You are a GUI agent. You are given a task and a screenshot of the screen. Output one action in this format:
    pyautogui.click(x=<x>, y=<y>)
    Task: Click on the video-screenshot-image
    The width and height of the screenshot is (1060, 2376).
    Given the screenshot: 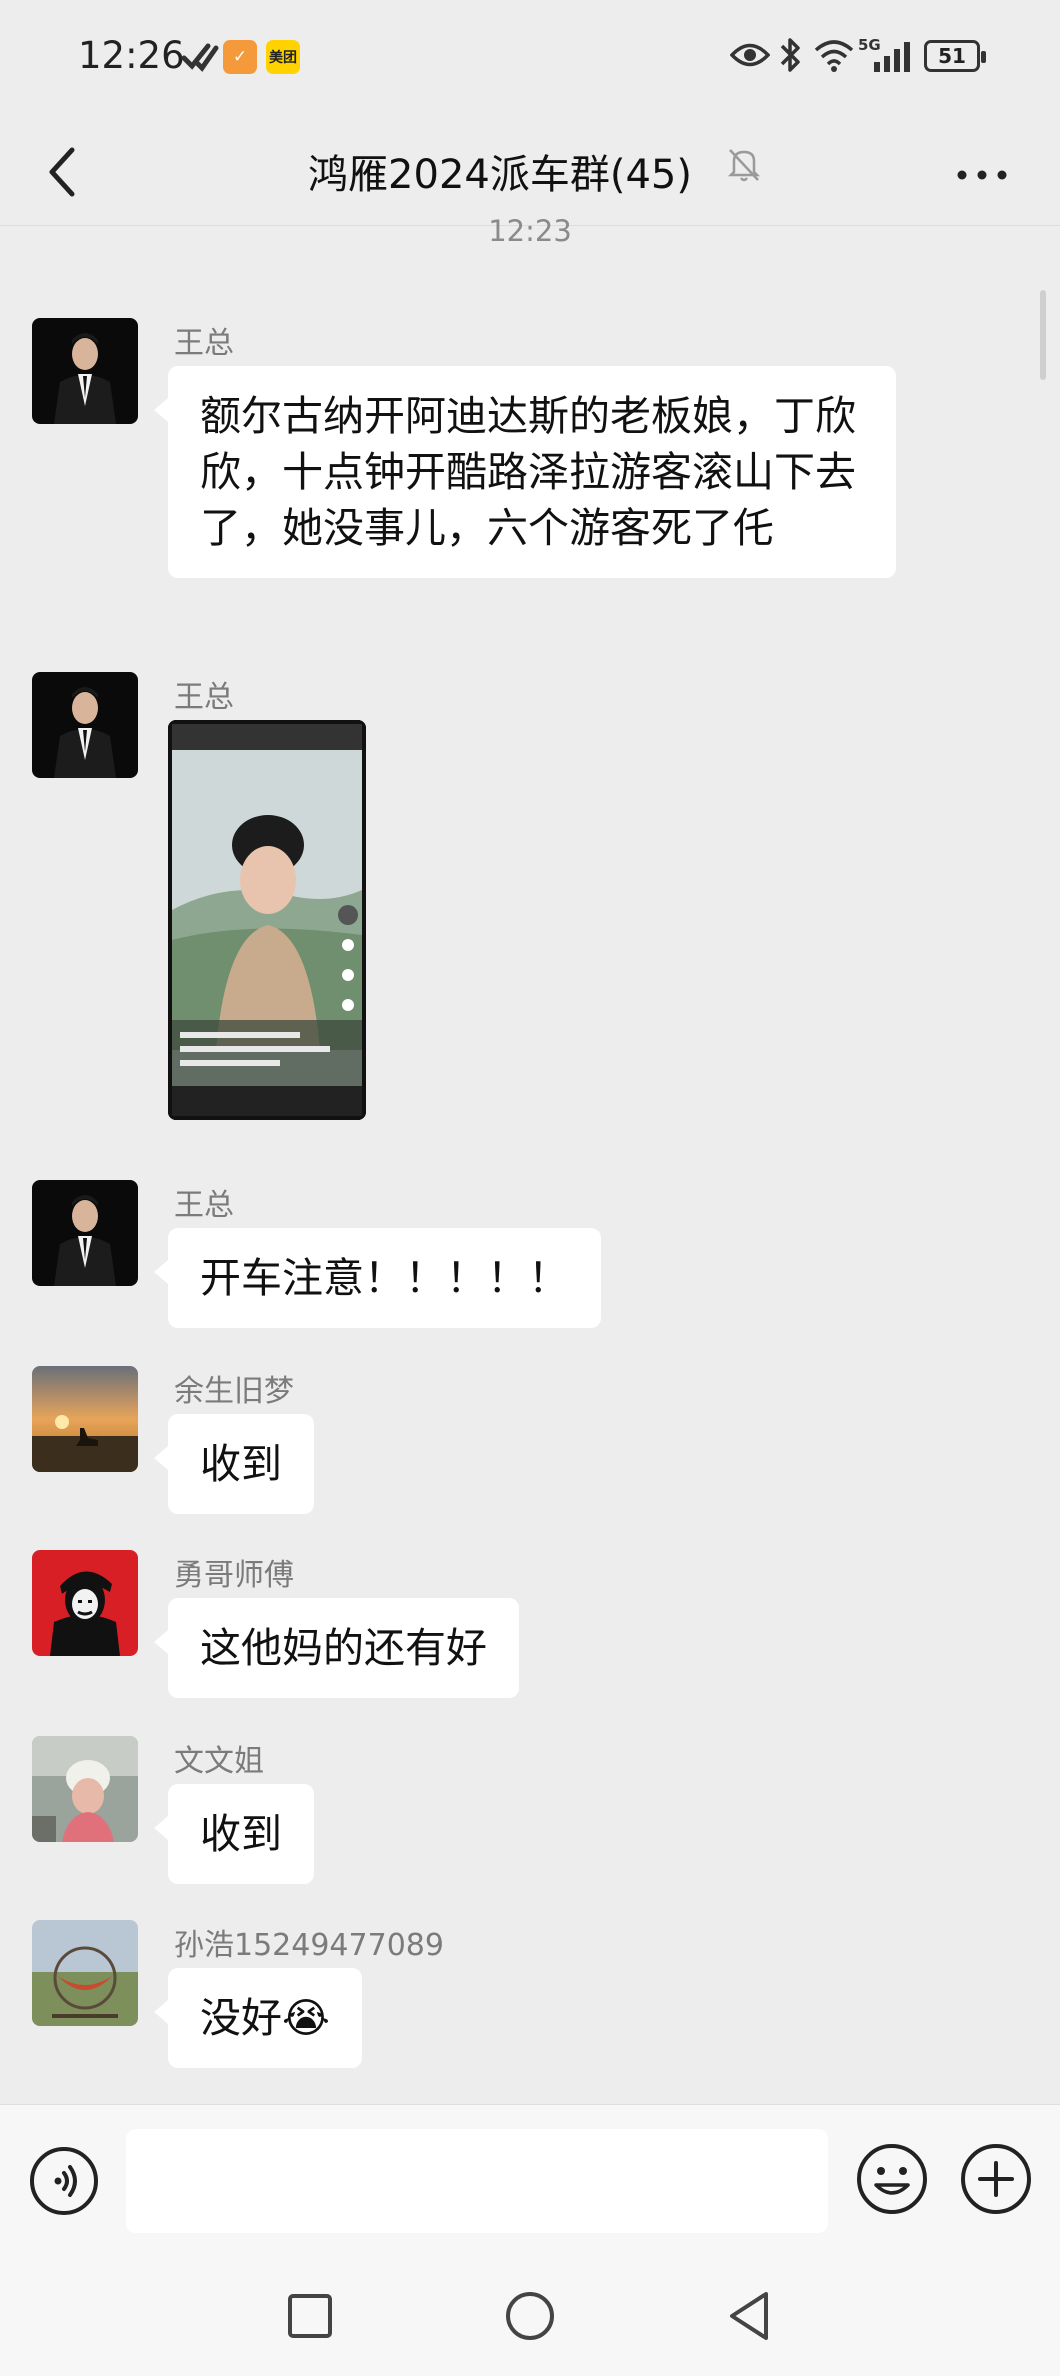 What is the action you would take?
    pyautogui.click(x=267, y=920)
    